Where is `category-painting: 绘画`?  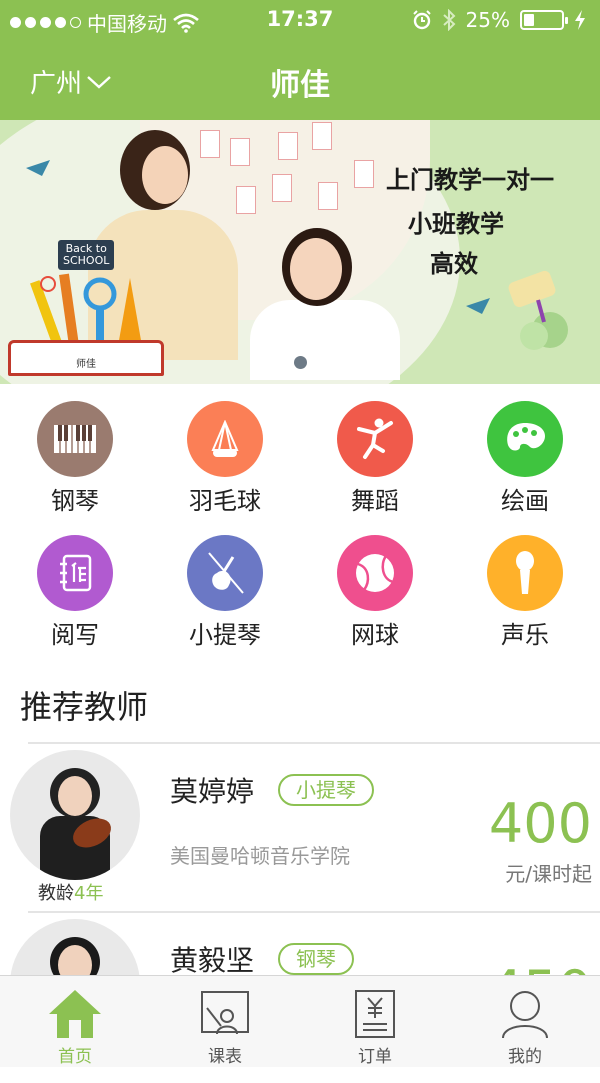 category-painting: 绘画 is located at coordinates (525, 451).